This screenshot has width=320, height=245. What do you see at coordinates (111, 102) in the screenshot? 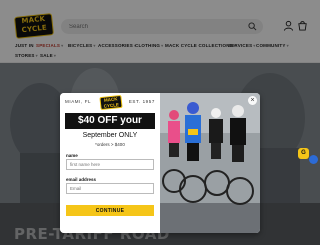
I see `modal-logo: MACK CYCLE` at bounding box center [111, 102].